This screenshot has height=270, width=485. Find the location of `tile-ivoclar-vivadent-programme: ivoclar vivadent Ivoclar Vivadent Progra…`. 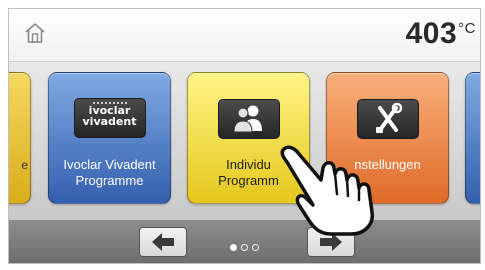

tile-ivoclar-vivadent-programme: ivoclar vivadent Ivoclar Vivadent Progra… is located at coordinates (109, 138).